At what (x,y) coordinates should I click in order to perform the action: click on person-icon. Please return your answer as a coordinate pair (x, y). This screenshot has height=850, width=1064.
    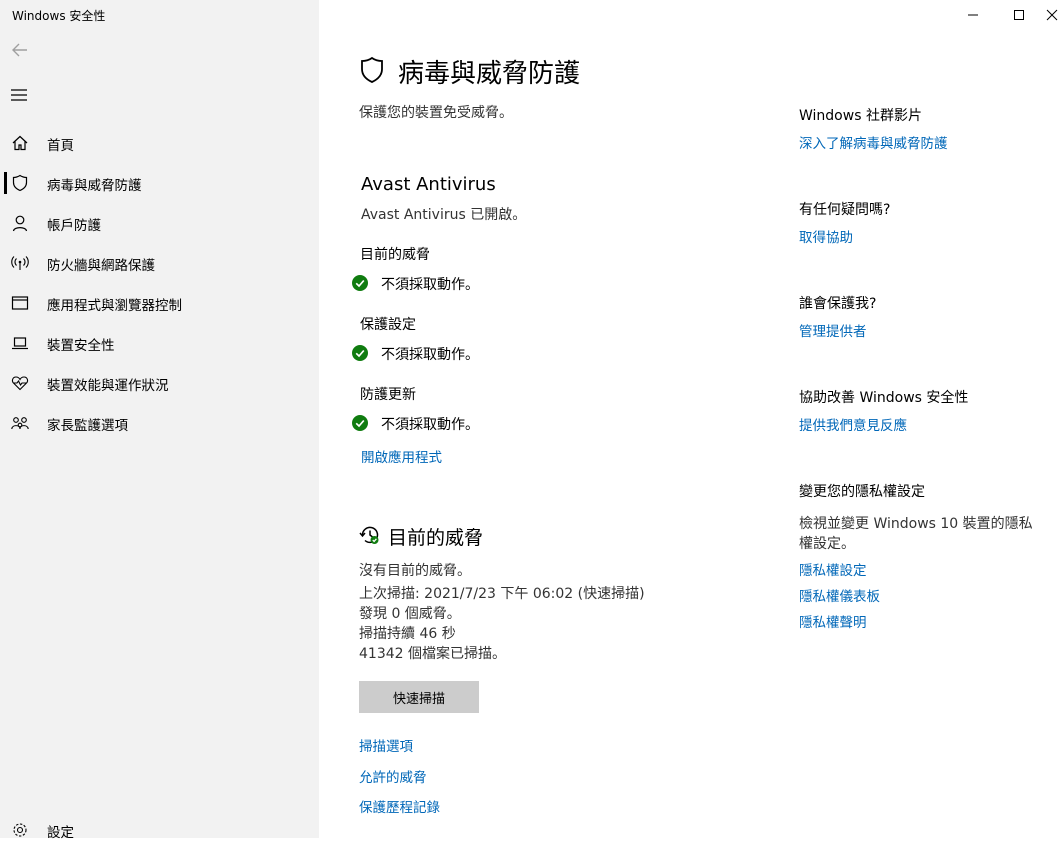
    Looking at the image, I should click on (20, 223).